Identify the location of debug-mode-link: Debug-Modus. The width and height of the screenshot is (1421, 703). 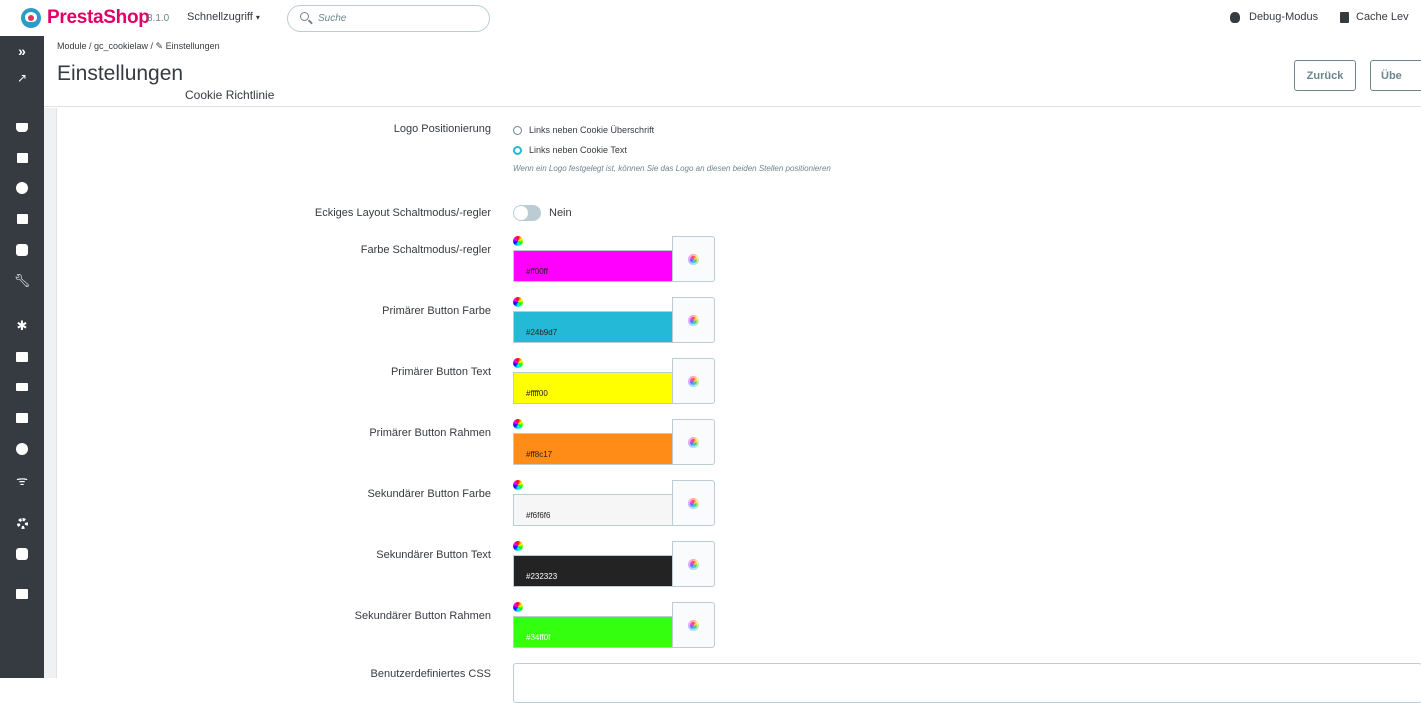
(1274, 17).